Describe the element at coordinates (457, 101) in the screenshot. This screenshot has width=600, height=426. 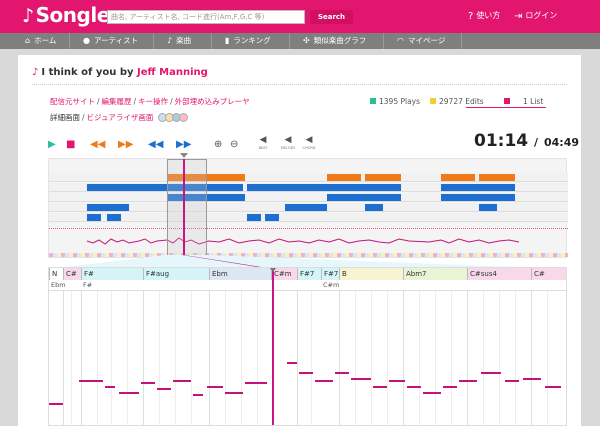
I see `edits-stat: 29727 Edits` at that location.